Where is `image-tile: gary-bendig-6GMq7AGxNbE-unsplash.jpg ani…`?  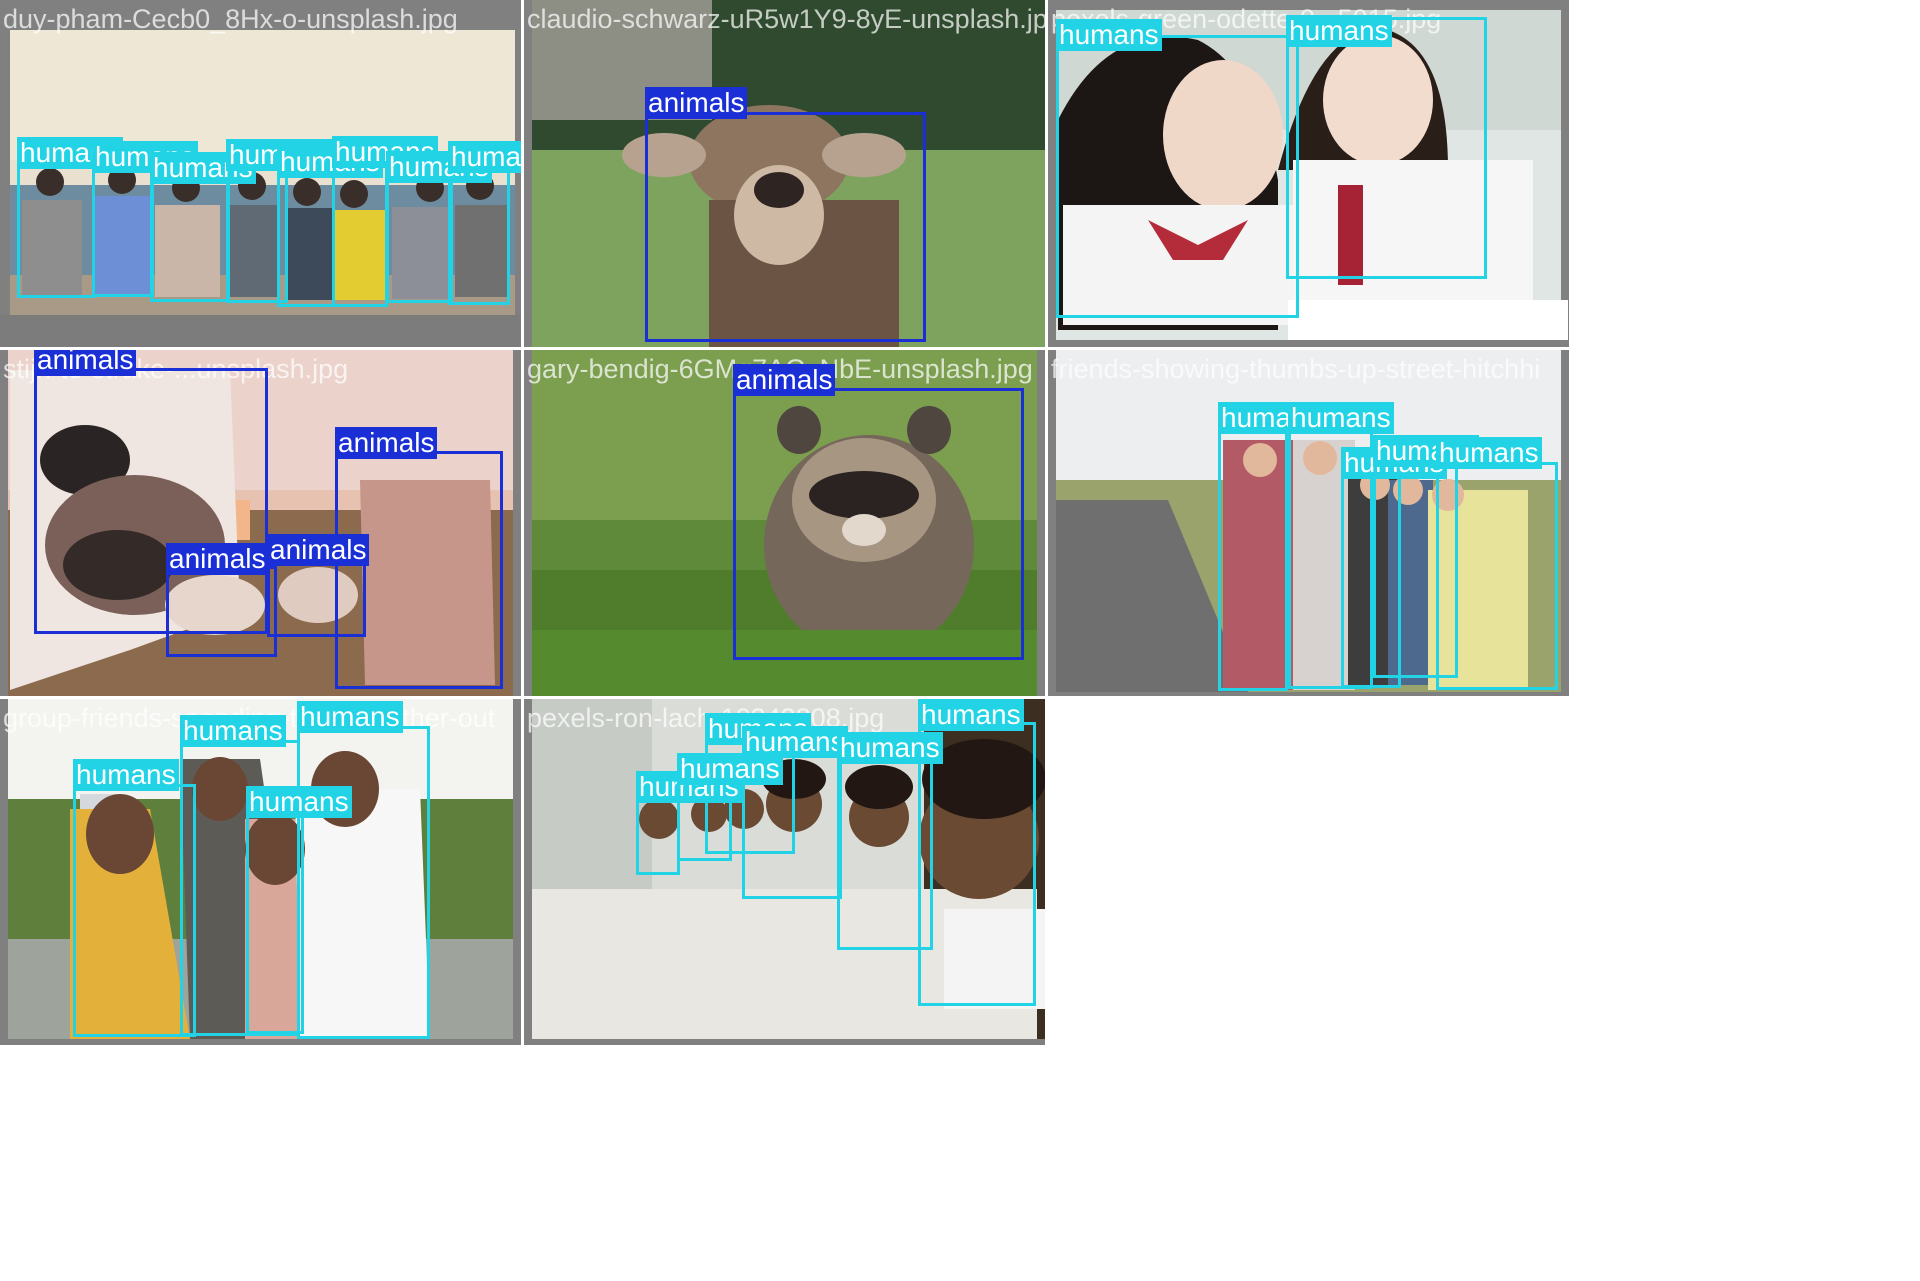 image-tile: gary-bendig-6GMq7AGxNbE-unsplash.jpg ani… is located at coordinates (784, 523).